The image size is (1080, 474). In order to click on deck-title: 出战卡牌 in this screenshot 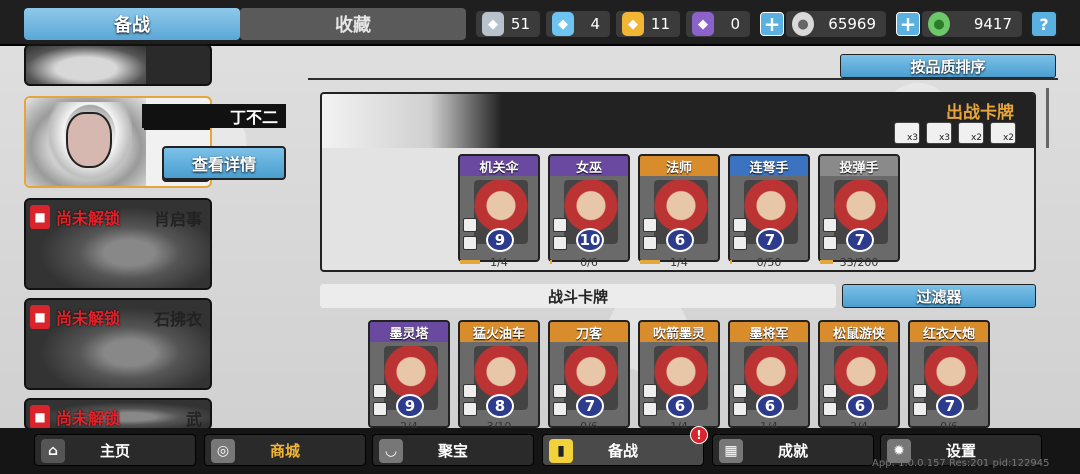, I will do `click(980, 113)`.